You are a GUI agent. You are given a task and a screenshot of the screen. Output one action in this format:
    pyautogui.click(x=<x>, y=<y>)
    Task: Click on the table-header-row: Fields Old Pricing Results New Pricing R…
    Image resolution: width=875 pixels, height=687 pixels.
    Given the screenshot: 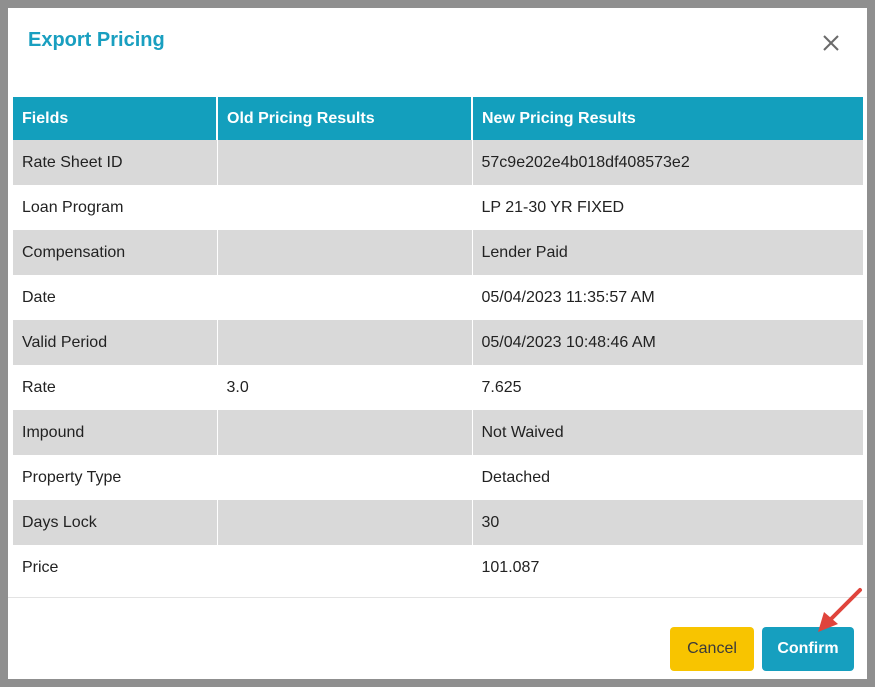 What is the action you would take?
    pyautogui.click(x=438, y=117)
    